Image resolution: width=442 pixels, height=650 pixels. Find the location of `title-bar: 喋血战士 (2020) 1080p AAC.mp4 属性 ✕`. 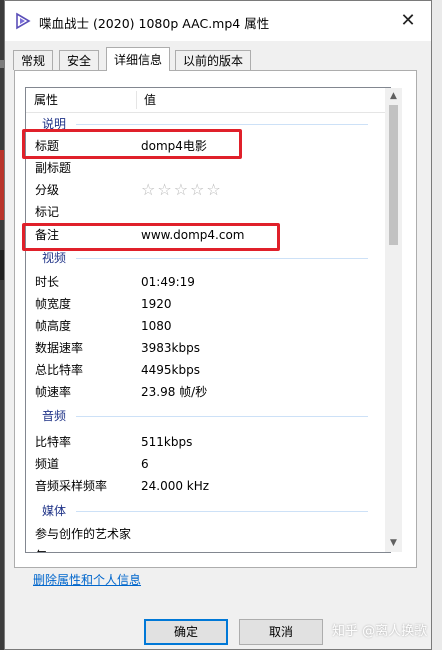

title-bar: 喋血战士 (2020) 1080p AAC.mp4 属性 ✕ is located at coordinates (218, 21).